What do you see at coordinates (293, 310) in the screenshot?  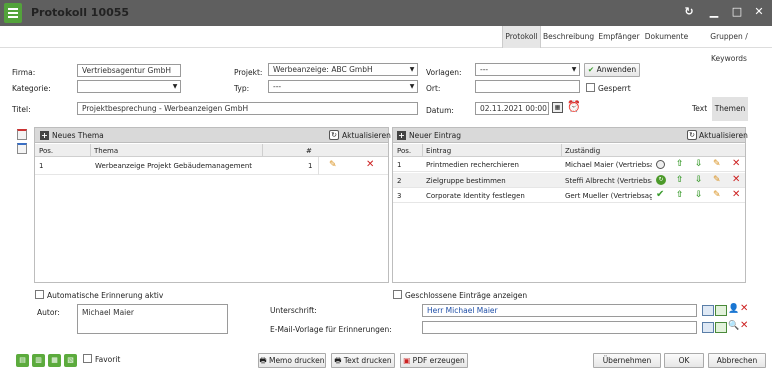 I see `unterschrift-label: Unterschrift:` at bounding box center [293, 310].